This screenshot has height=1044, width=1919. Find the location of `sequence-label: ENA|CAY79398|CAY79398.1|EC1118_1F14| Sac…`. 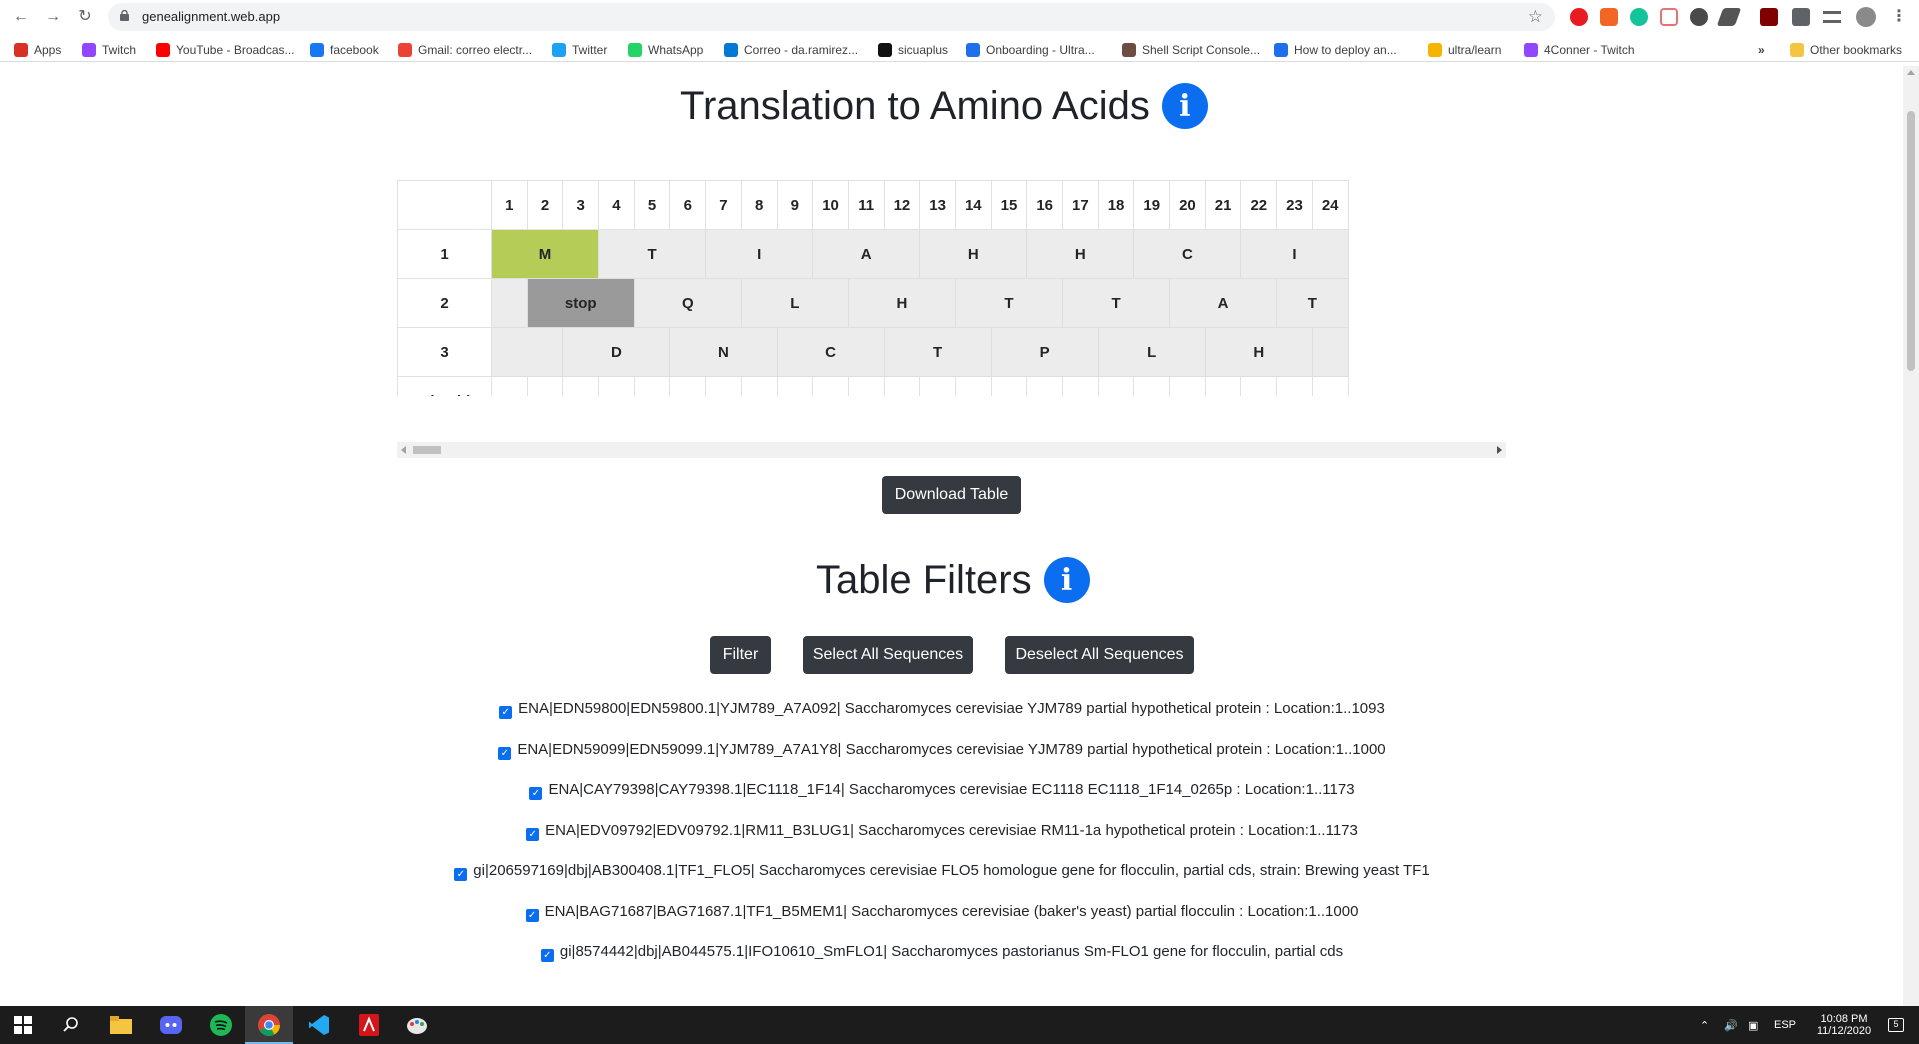

sequence-label: ENA|CAY79398|CAY79398.1|EC1118_1F14| Sac… is located at coordinates (951, 789).